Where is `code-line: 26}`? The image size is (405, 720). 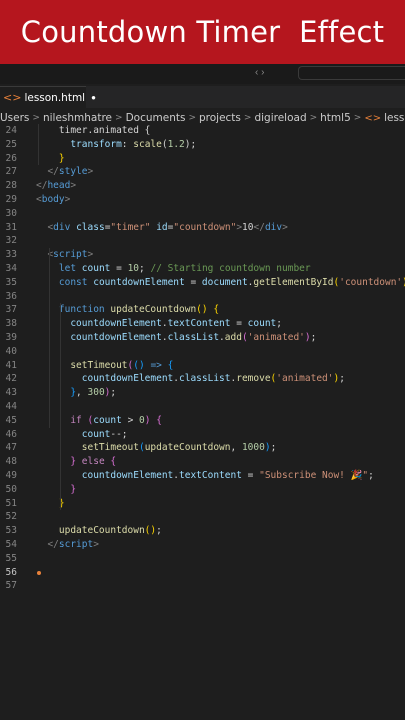
code-line: 26} is located at coordinates (202, 159).